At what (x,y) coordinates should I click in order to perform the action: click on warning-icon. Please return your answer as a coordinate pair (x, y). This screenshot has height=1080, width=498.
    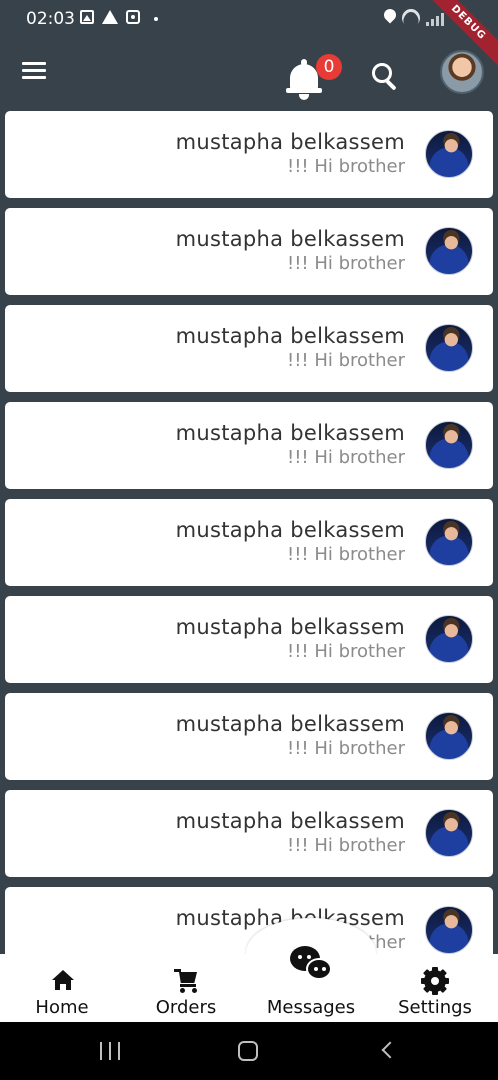
    Looking at the image, I should click on (110, 17).